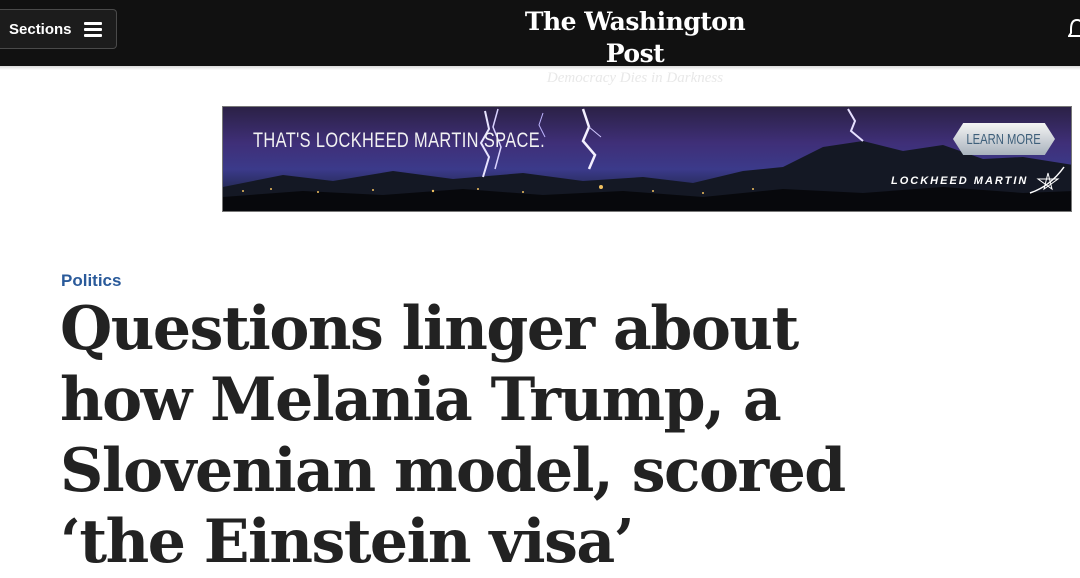 This screenshot has height=578, width=1080. Describe the element at coordinates (540, 68) in the screenshot. I see `topbar-shadow` at that location.